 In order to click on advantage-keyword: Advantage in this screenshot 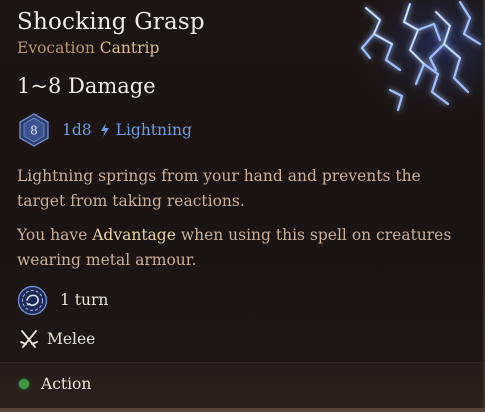, I will do `click(134, 235)`.